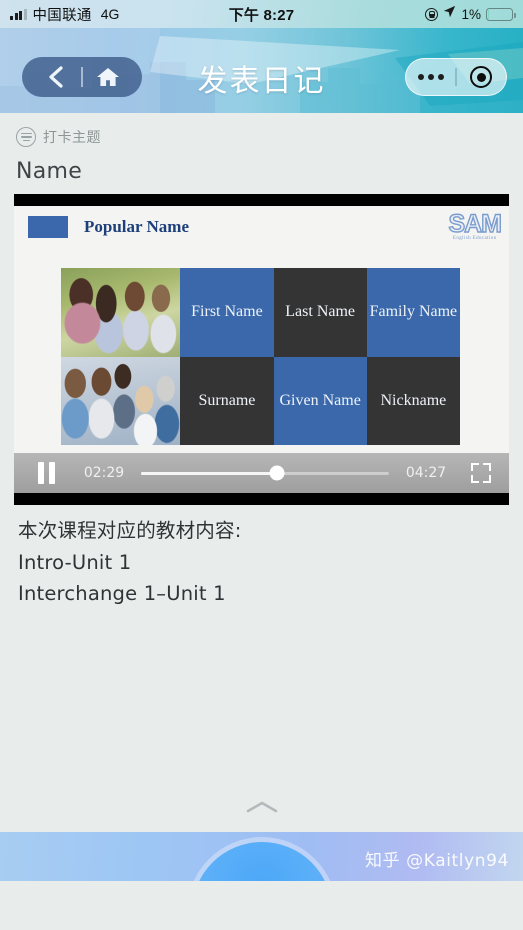  What do you see at coordinates (432, 14) in the screenshot?
I see `rotation-lock-icon` at bounding box center [432, 14].